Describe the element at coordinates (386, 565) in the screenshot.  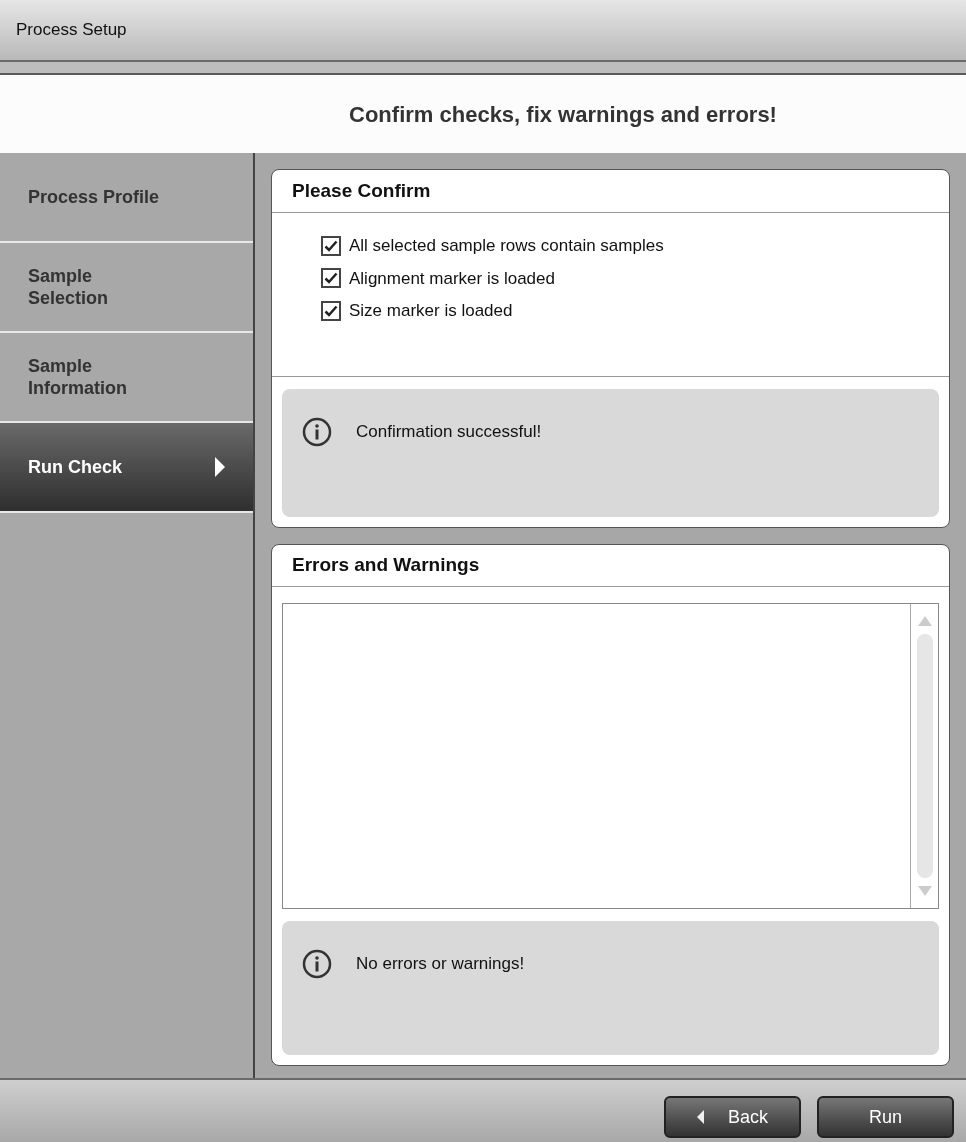
I see `panel-title: Errors and Warnings` at that location.